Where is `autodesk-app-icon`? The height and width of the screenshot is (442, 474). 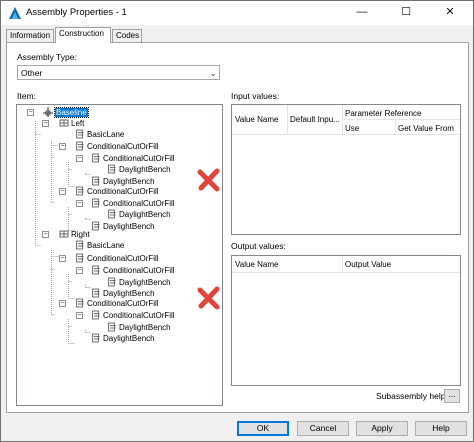
autodesk-app-icon is located at coordinates (15, 13).